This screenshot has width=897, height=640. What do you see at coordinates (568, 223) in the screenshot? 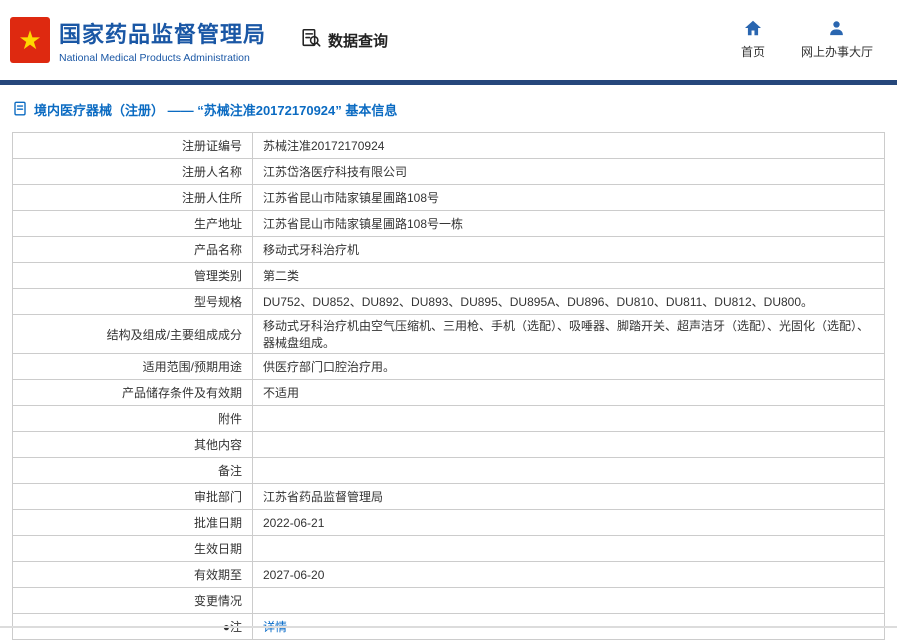
I see `field-value: 江苏省昆山市陆家镇星圃路108号一栋` at bounding box center [568, 223].